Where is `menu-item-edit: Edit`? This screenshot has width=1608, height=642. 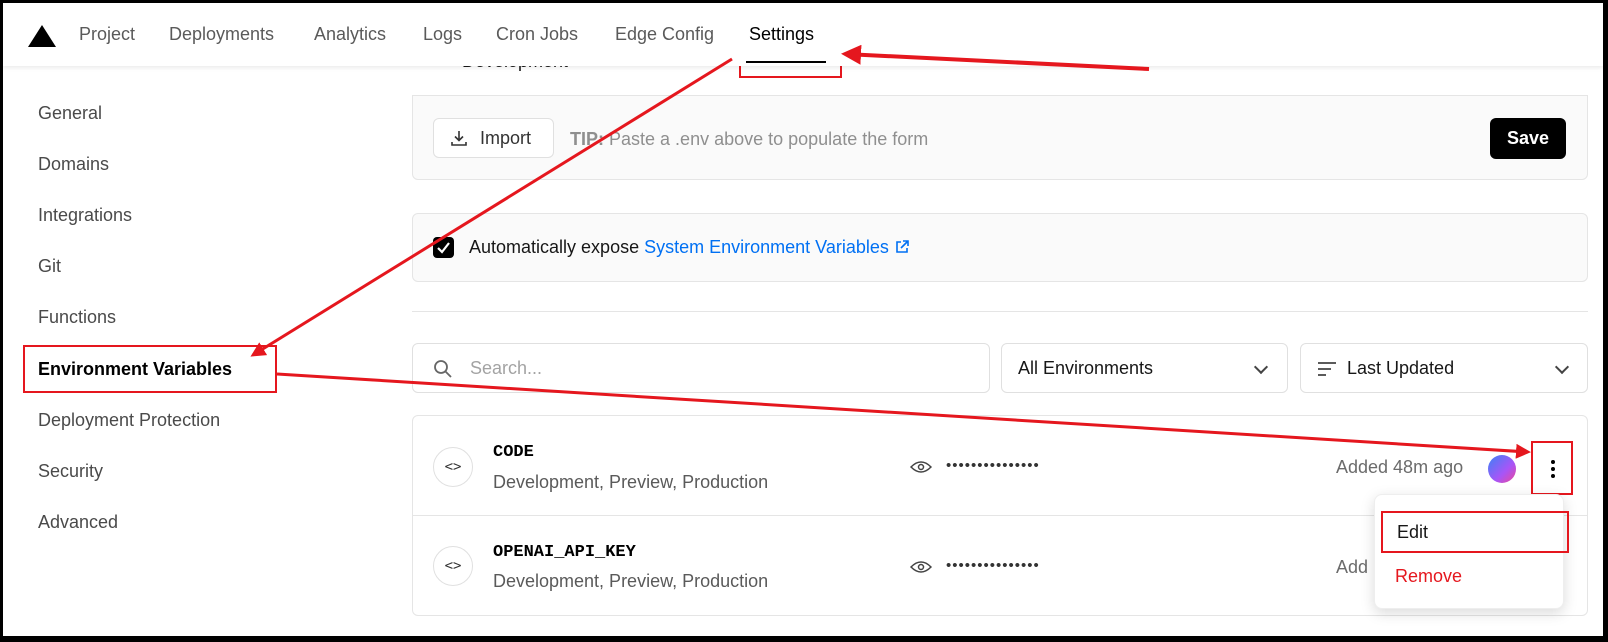 menu-item-edit: Edit is located at coordinates (1475, 532).